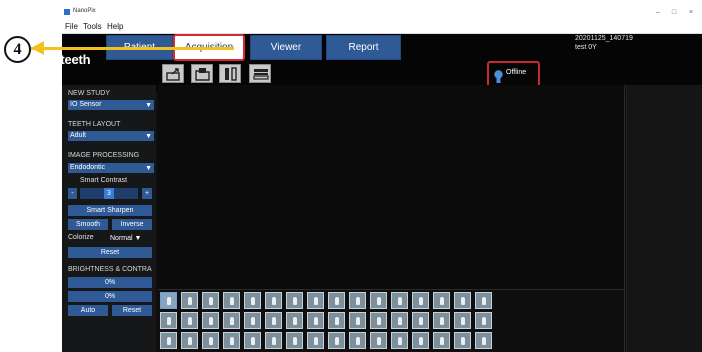 Image resolution: width=702 pixels, height=352 pixels. Describe the element at coordinates (88, 310) in the screenshot. I see `auto-button: Auto` at that location.